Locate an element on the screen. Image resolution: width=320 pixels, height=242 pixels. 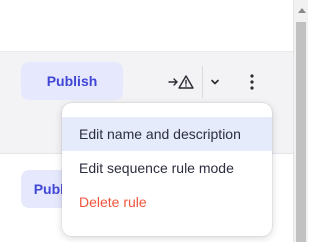
menu-item-delete-rule: Delete rule is located at coordinates (167, 202).